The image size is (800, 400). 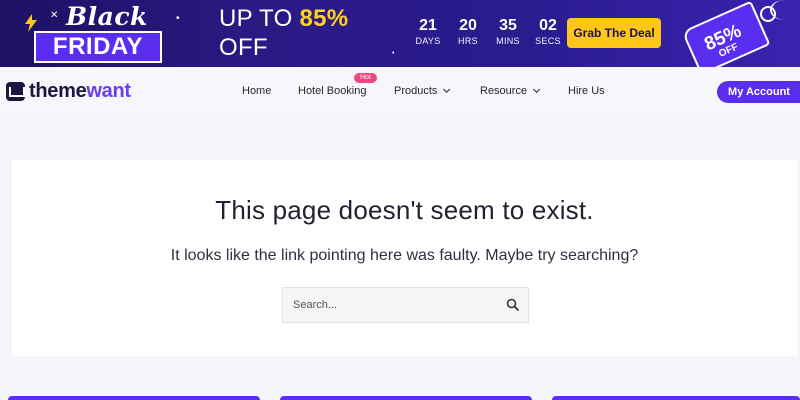 I want to click on countdown-timer: 21 DAYS 20 HRS 35 MINS 02 SECS, so click(x=488, y=32).